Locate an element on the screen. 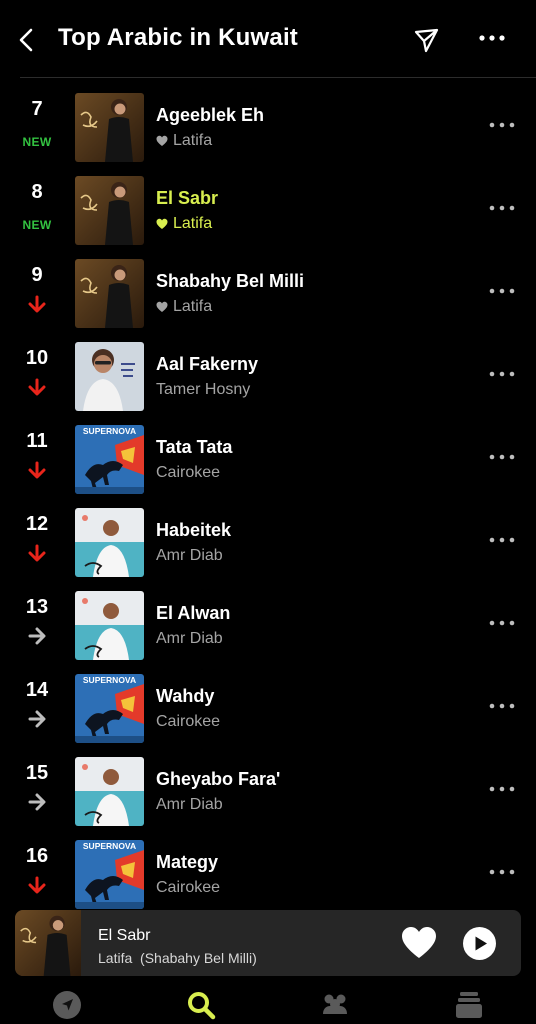 Image resolution: width=536 pixels, height=1024 pixels. paper-plane-icon is located at coordinates (426, 40).